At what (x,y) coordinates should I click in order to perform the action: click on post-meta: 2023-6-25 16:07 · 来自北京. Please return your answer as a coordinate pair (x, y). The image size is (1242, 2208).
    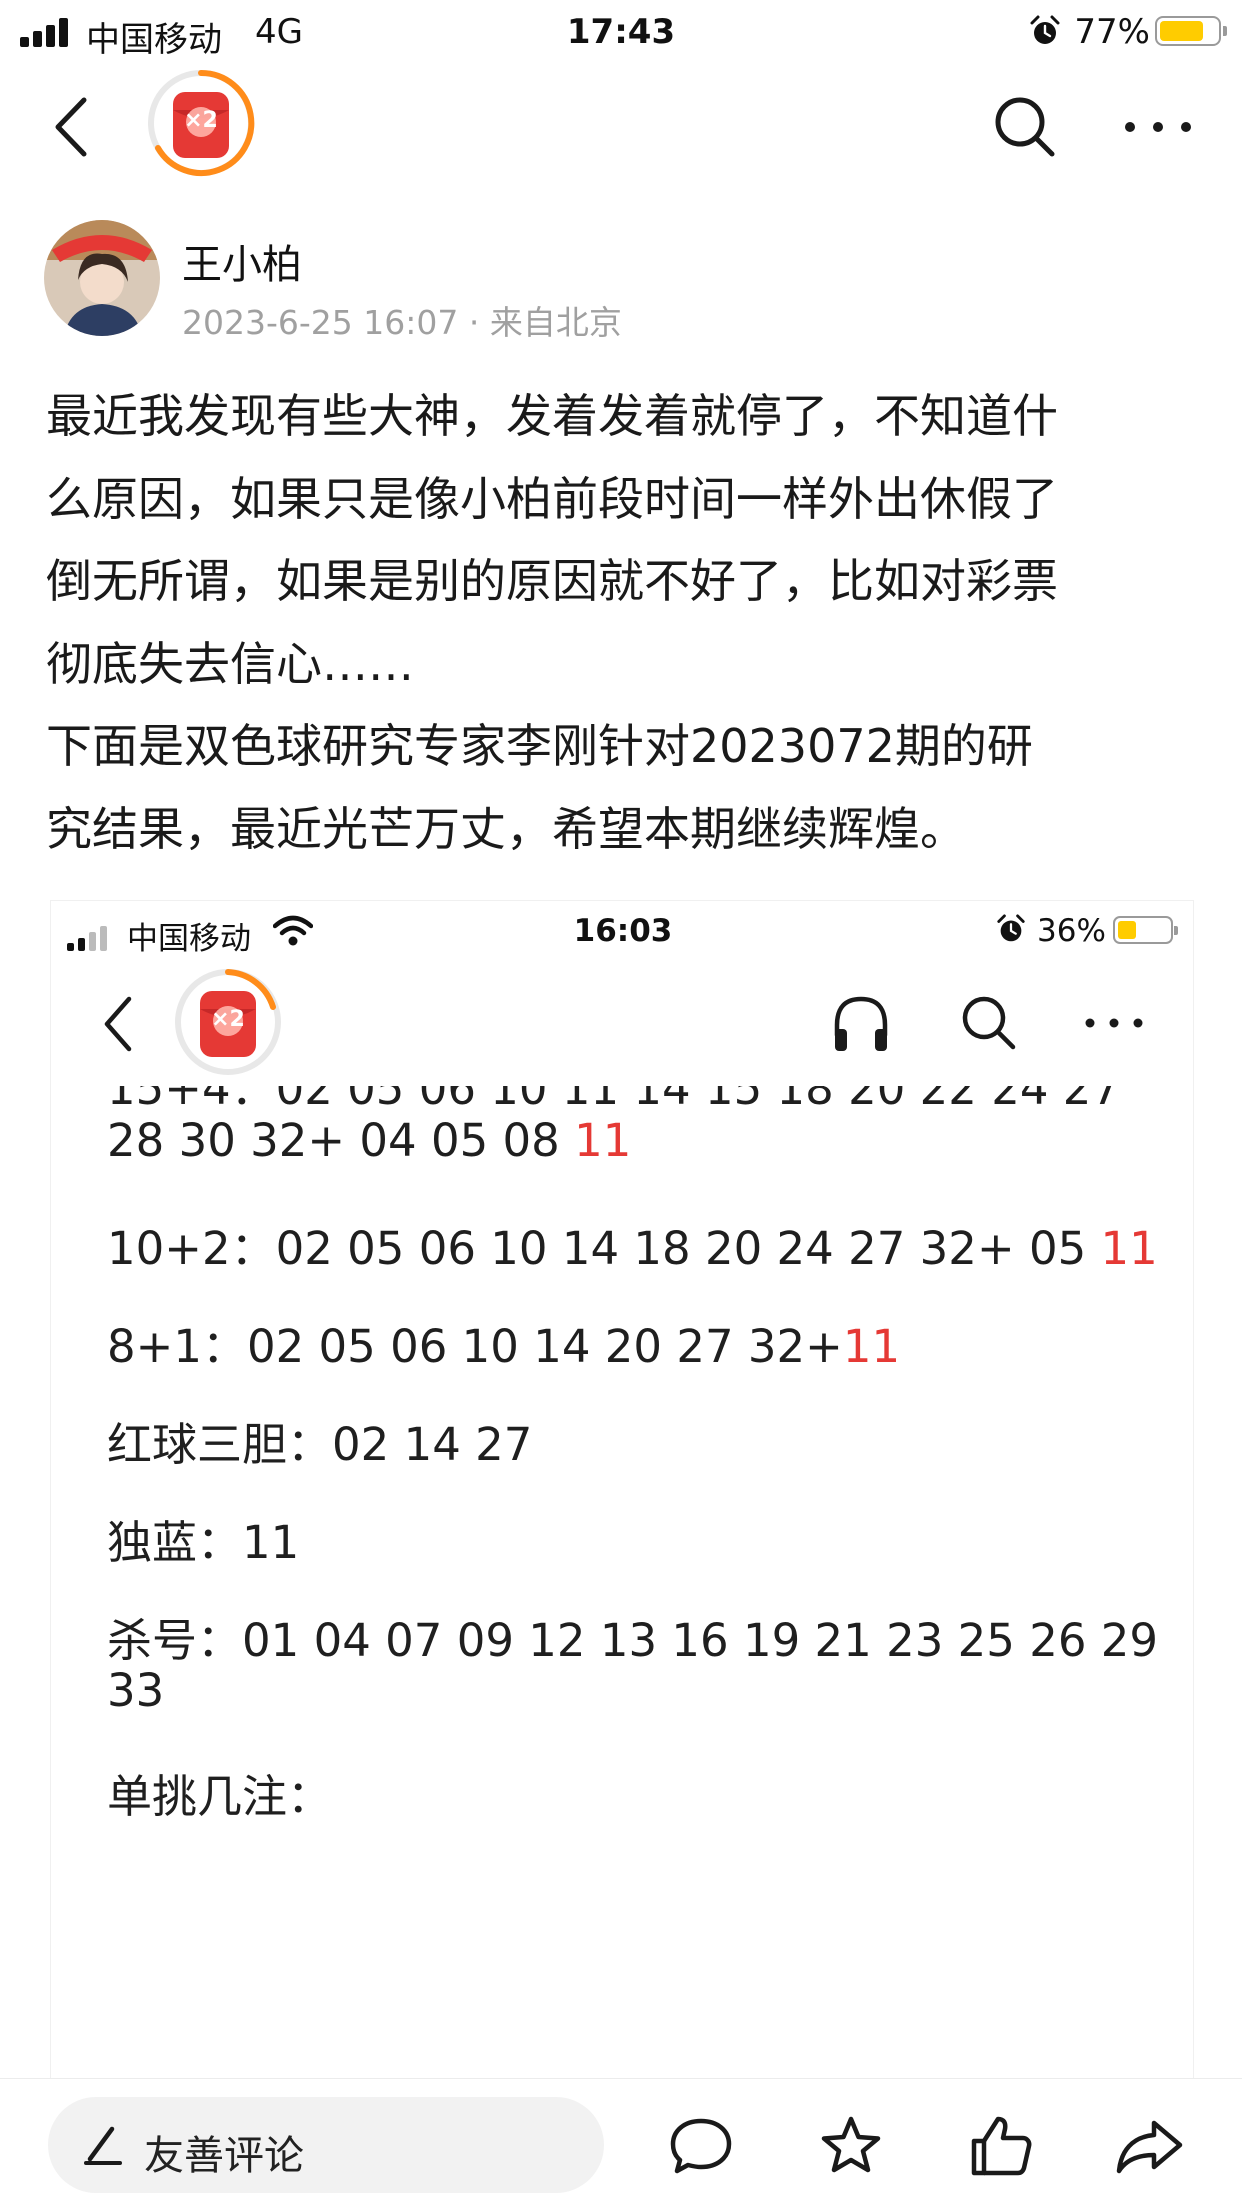
    Looking at the image, I should click on (402, 322).